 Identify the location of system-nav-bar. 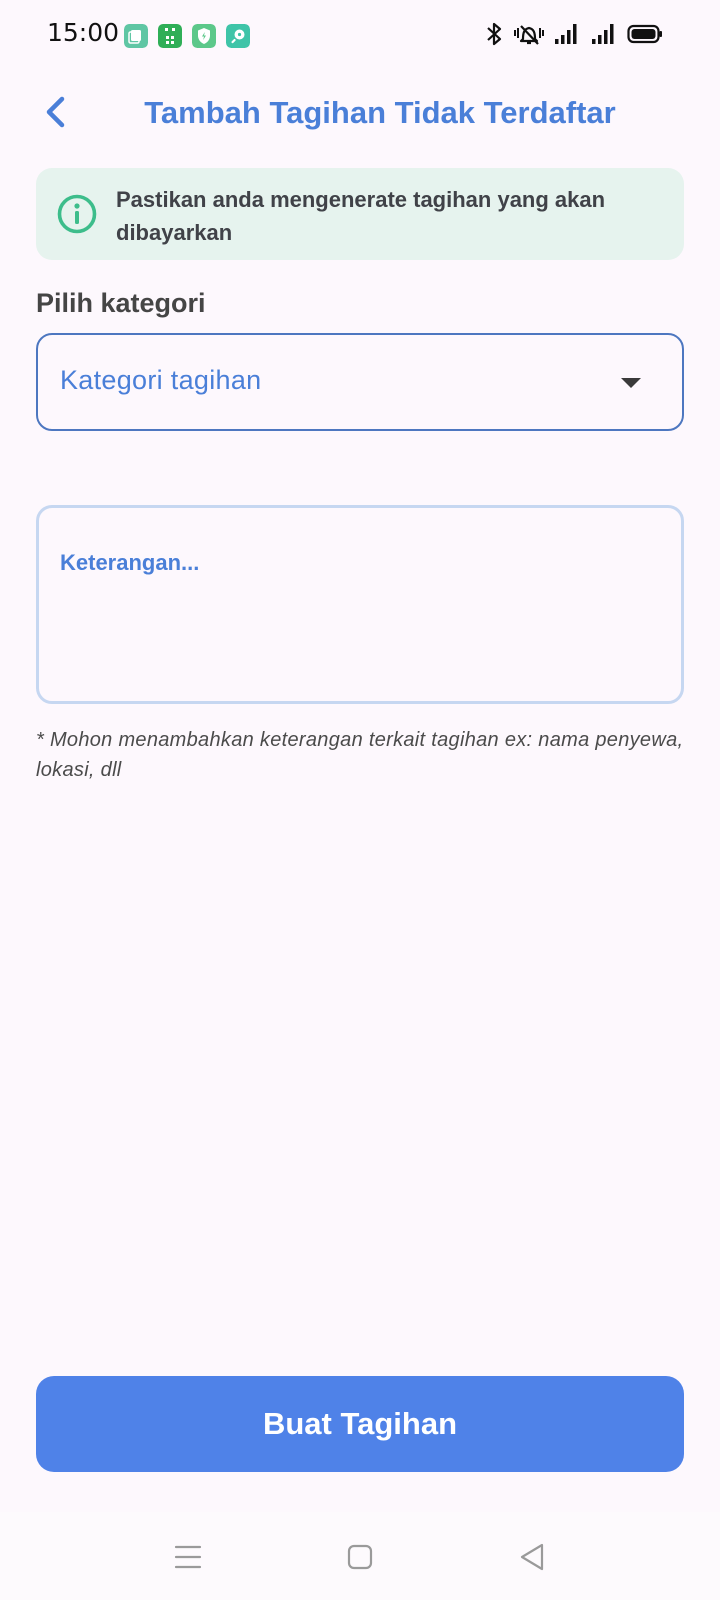
(360, 1556).